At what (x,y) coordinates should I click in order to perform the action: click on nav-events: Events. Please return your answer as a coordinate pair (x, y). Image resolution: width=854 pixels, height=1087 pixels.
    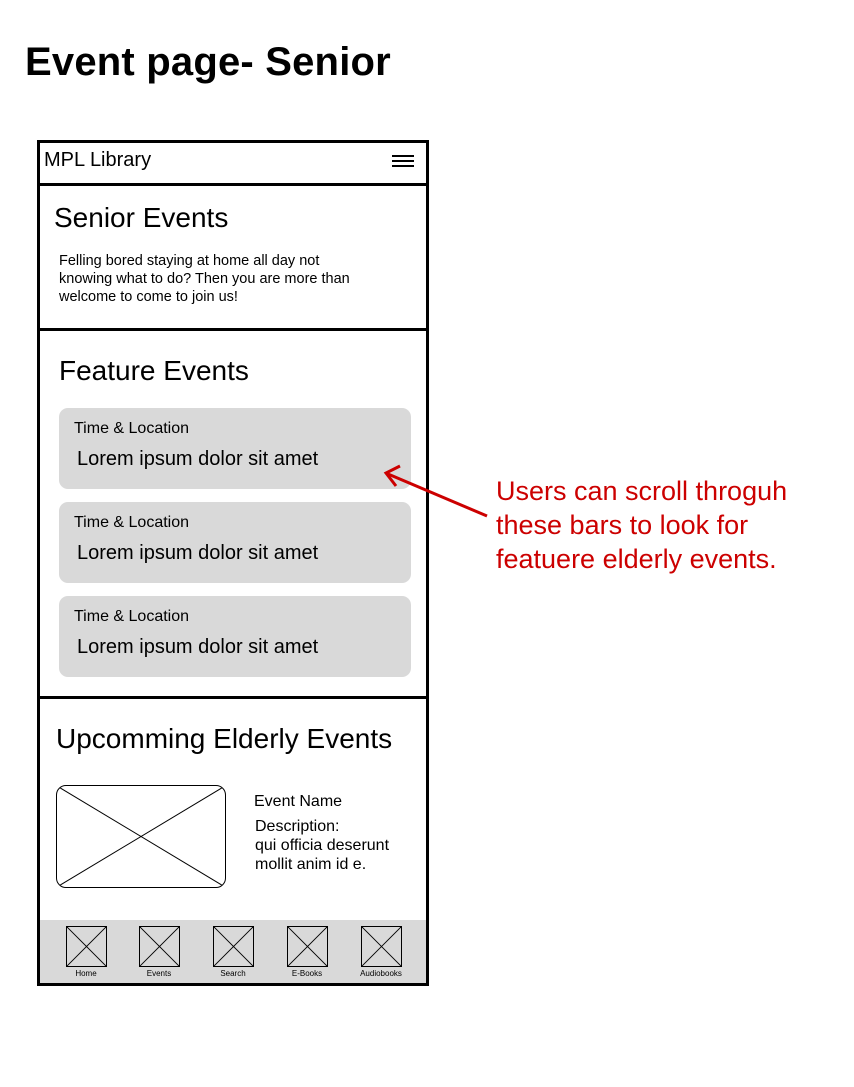
    Looking at the image, I should click on (159, 952).